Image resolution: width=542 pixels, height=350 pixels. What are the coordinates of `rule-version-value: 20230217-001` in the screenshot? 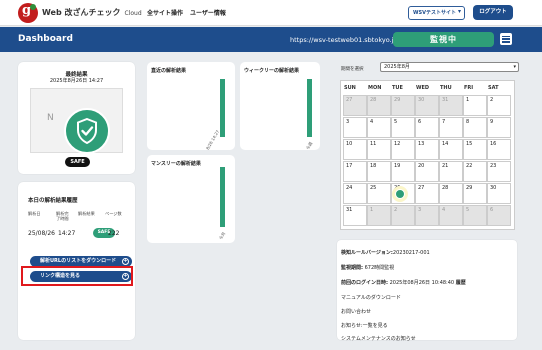 It's located at (411, 253).